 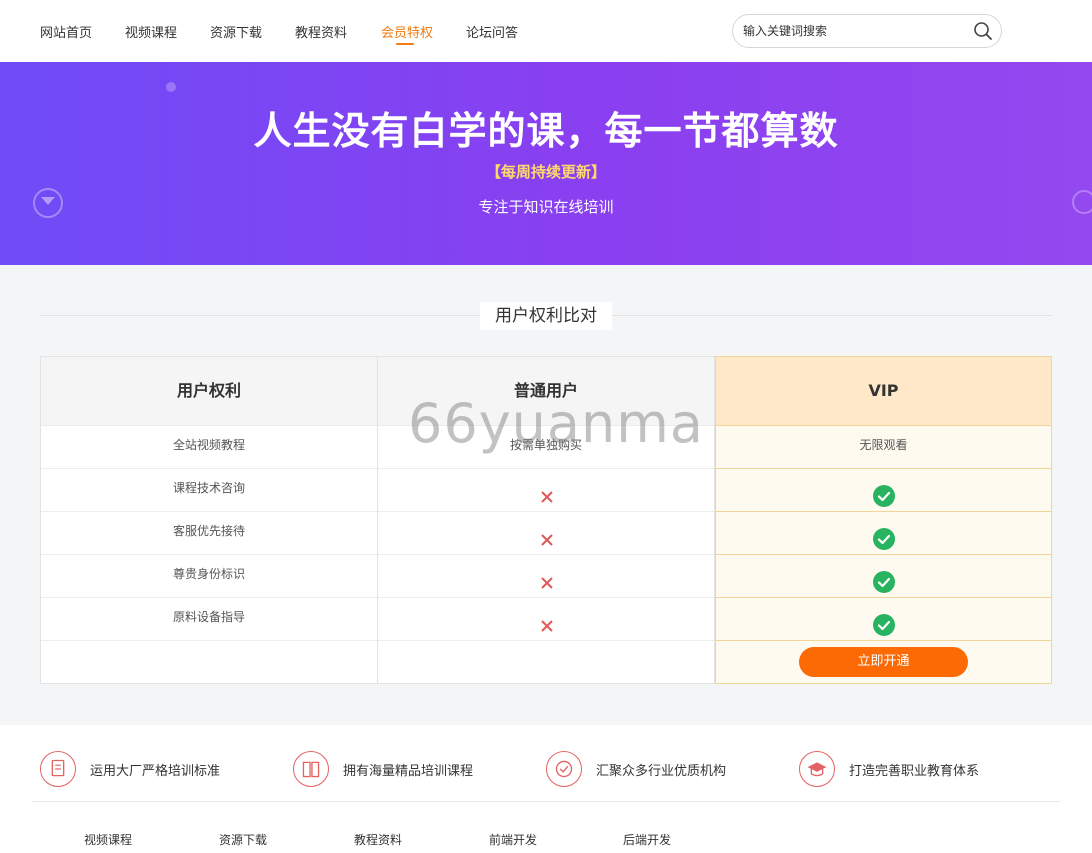 I want to click on feature-label: 全站视频教程, so click(x=208, y=445).